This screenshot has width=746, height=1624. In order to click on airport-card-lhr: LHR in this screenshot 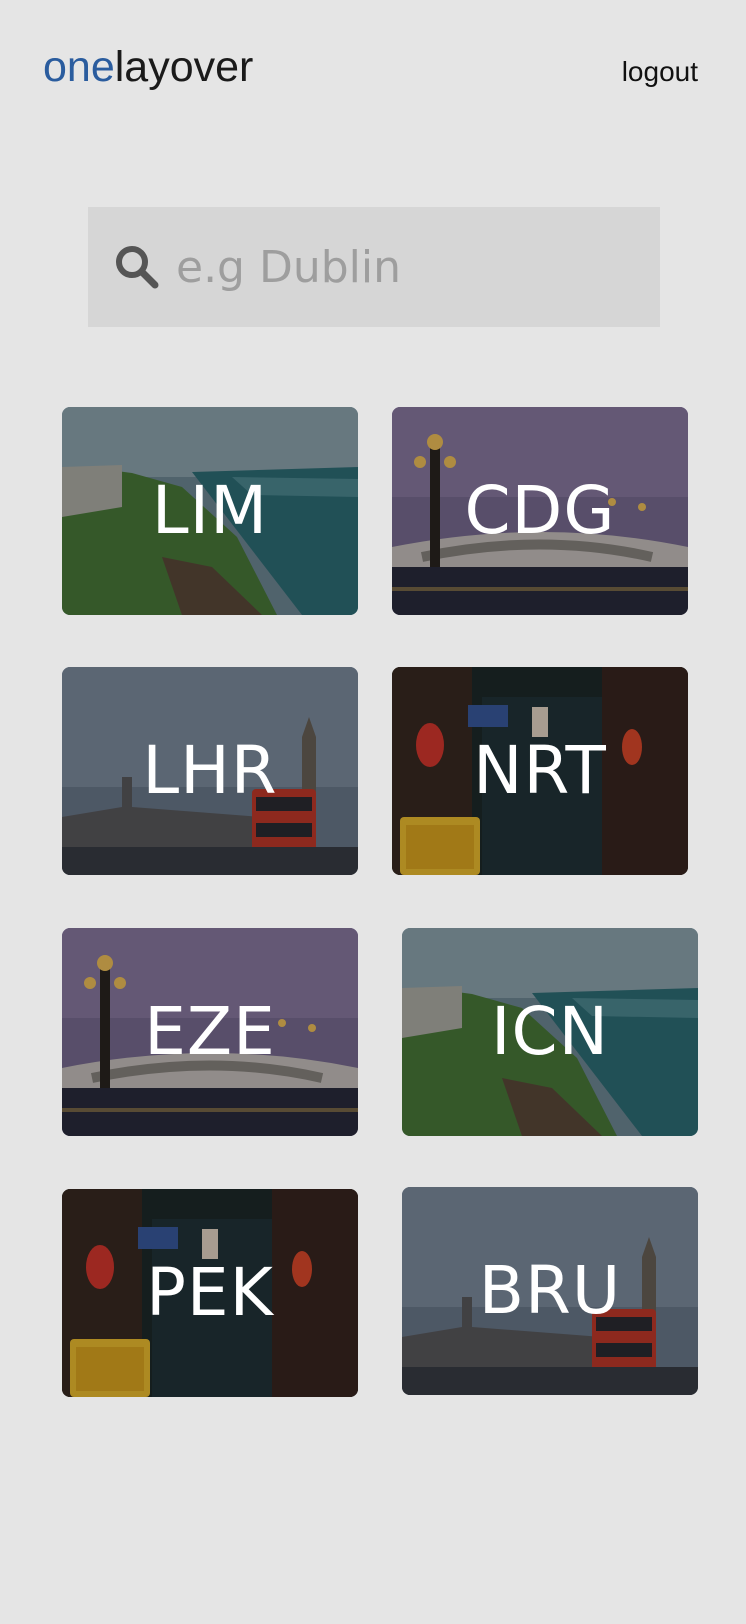, I will do `click(210, 771)`.